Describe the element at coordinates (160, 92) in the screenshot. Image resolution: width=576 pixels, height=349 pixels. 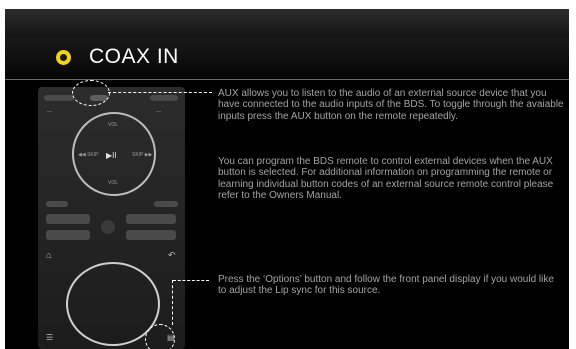
I see `aux-leader-line` at that location.